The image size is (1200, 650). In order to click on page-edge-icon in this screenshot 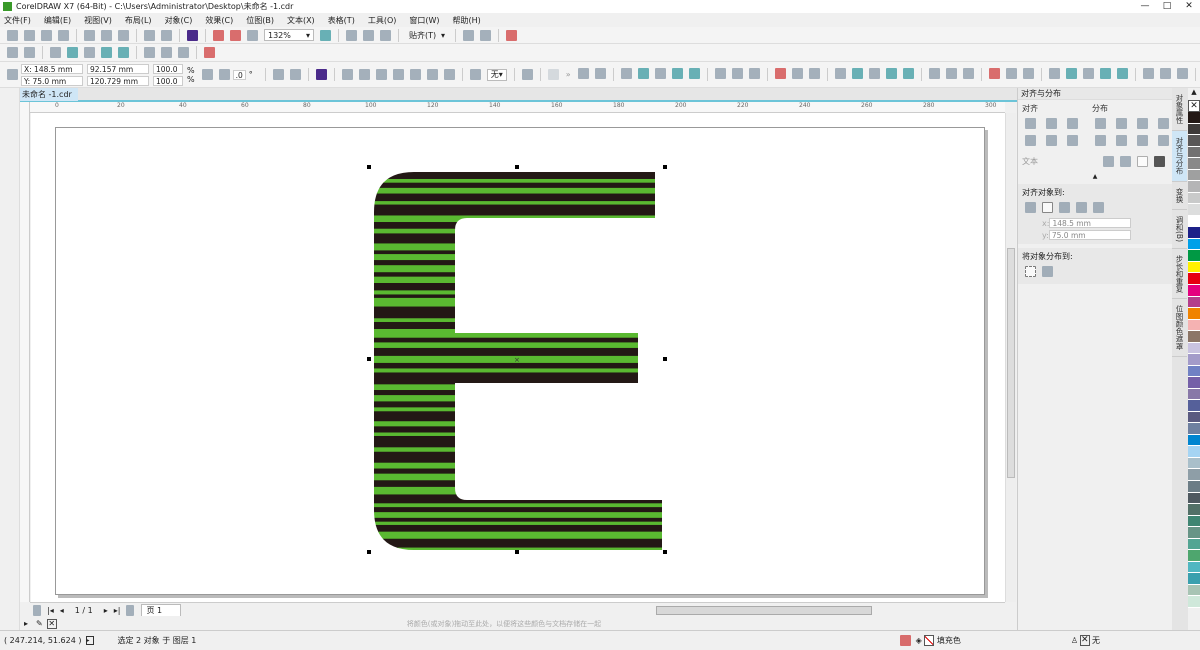, I will do `click(1047, 207)`.